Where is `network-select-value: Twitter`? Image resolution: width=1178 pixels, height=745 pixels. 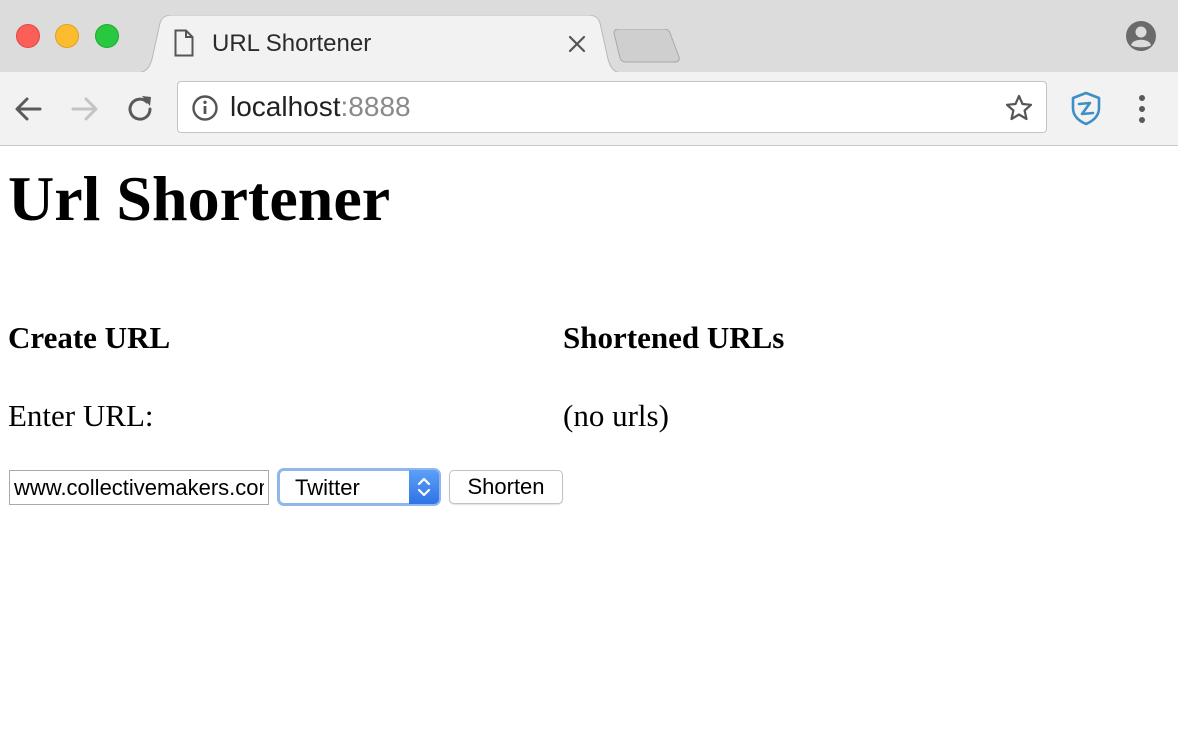
network-select-value: Twitter is located at coordinates (327, 487).